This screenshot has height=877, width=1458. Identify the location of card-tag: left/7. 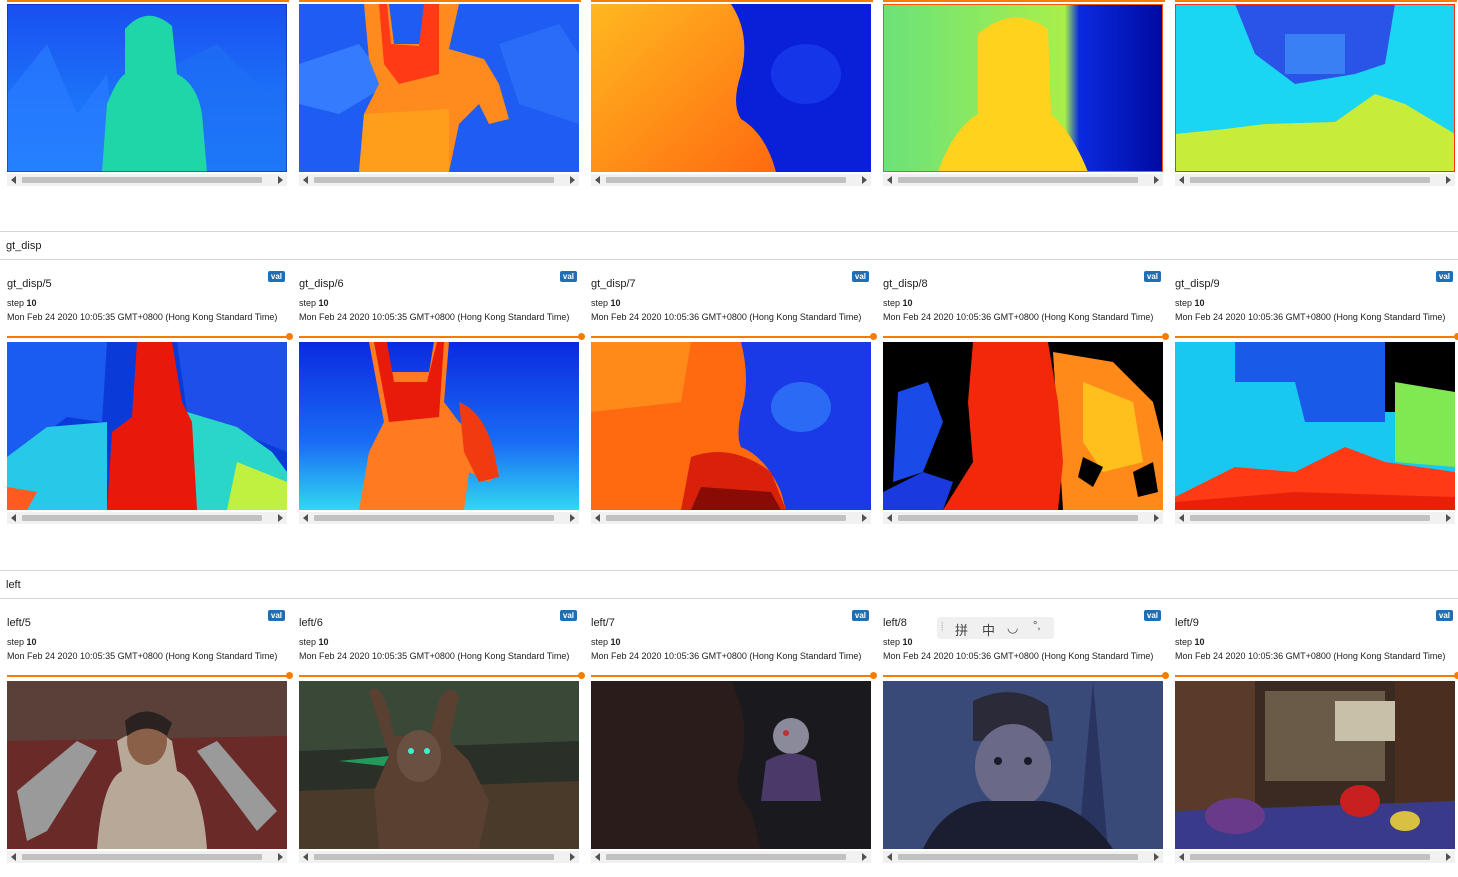
(603, 623).